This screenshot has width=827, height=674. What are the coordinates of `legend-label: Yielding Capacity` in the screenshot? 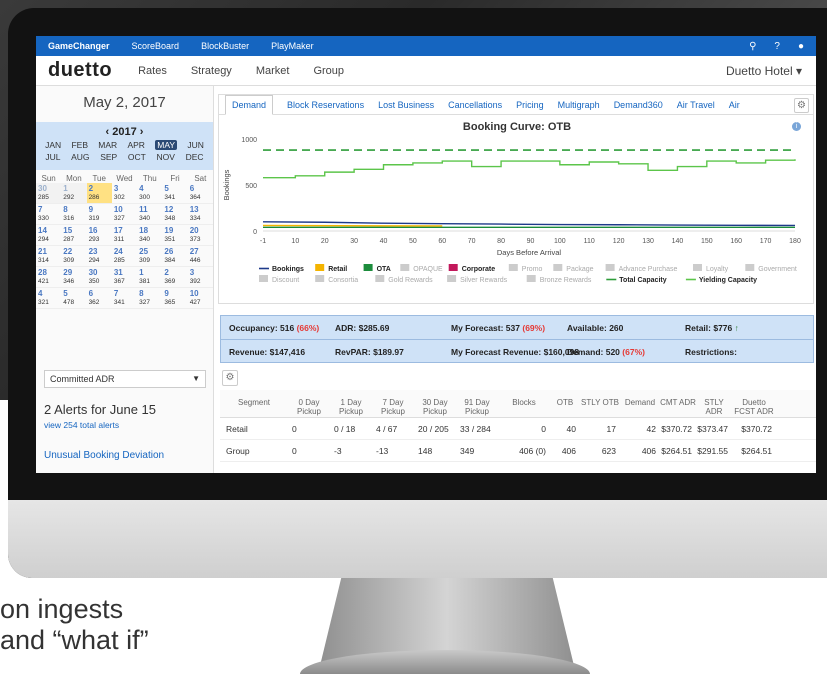 It's located at (728, 280).